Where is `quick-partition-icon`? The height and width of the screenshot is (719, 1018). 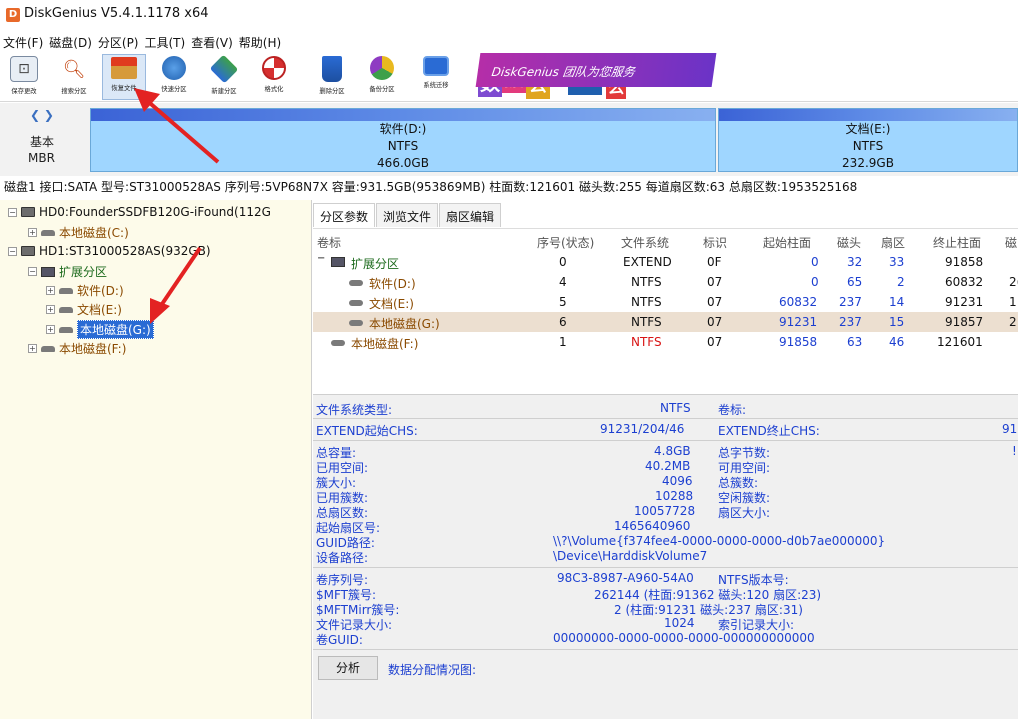
quick-partition-icon is located at coordinates (174, 68).